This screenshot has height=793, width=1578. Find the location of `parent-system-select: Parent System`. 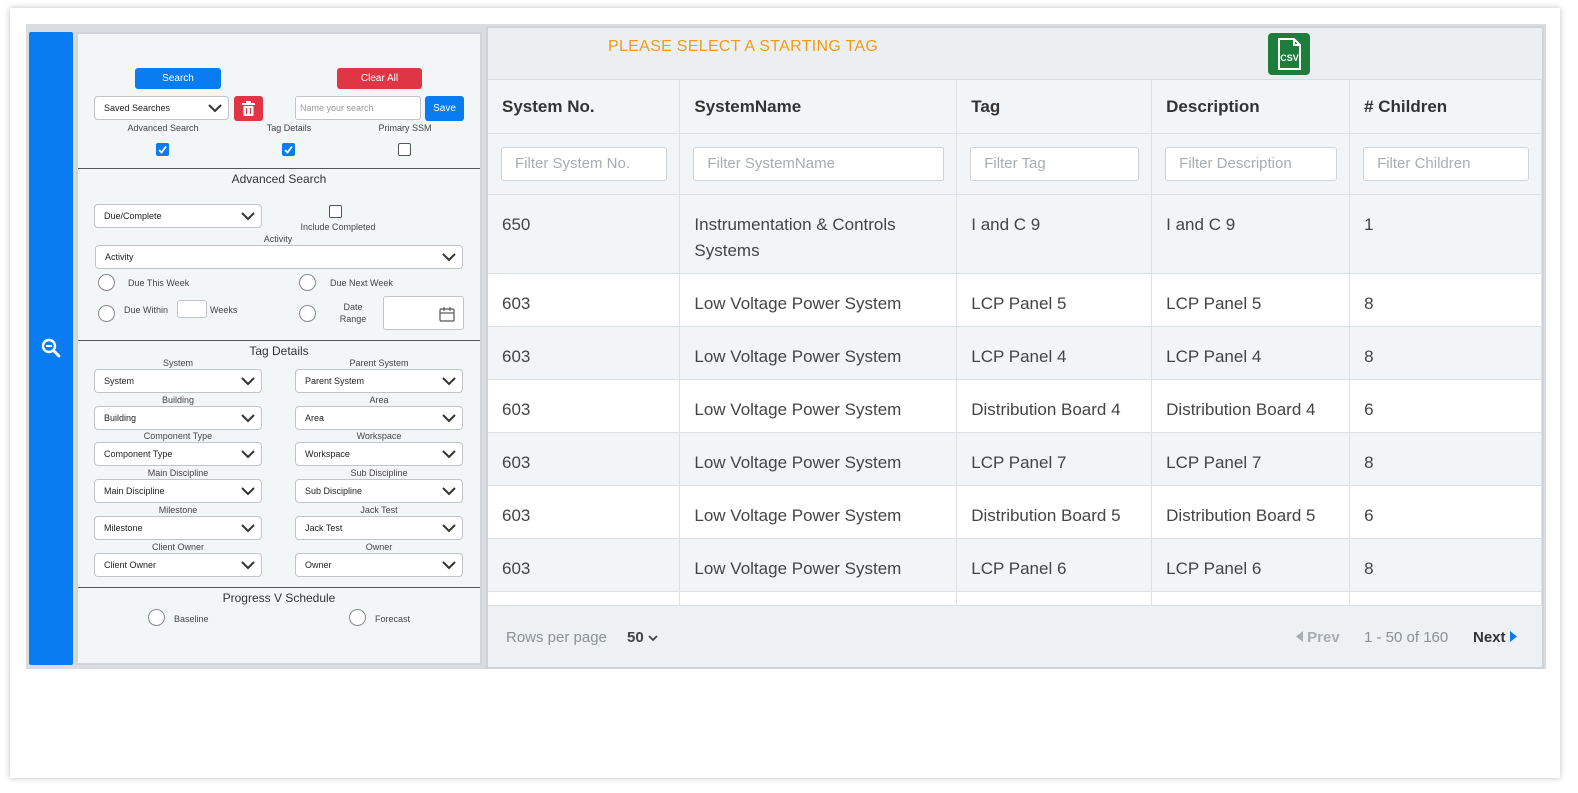

parent-system-select: Parent System is located at coordinates (379, 381).